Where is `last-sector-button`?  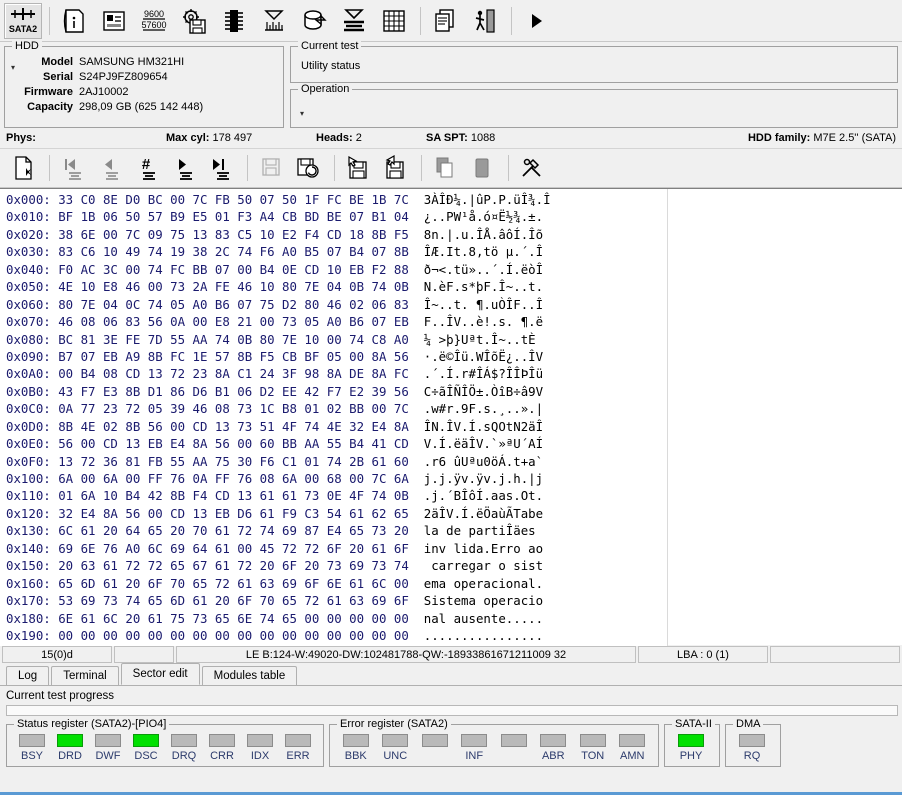 last-sector-button is located at coordinates (221, 168).